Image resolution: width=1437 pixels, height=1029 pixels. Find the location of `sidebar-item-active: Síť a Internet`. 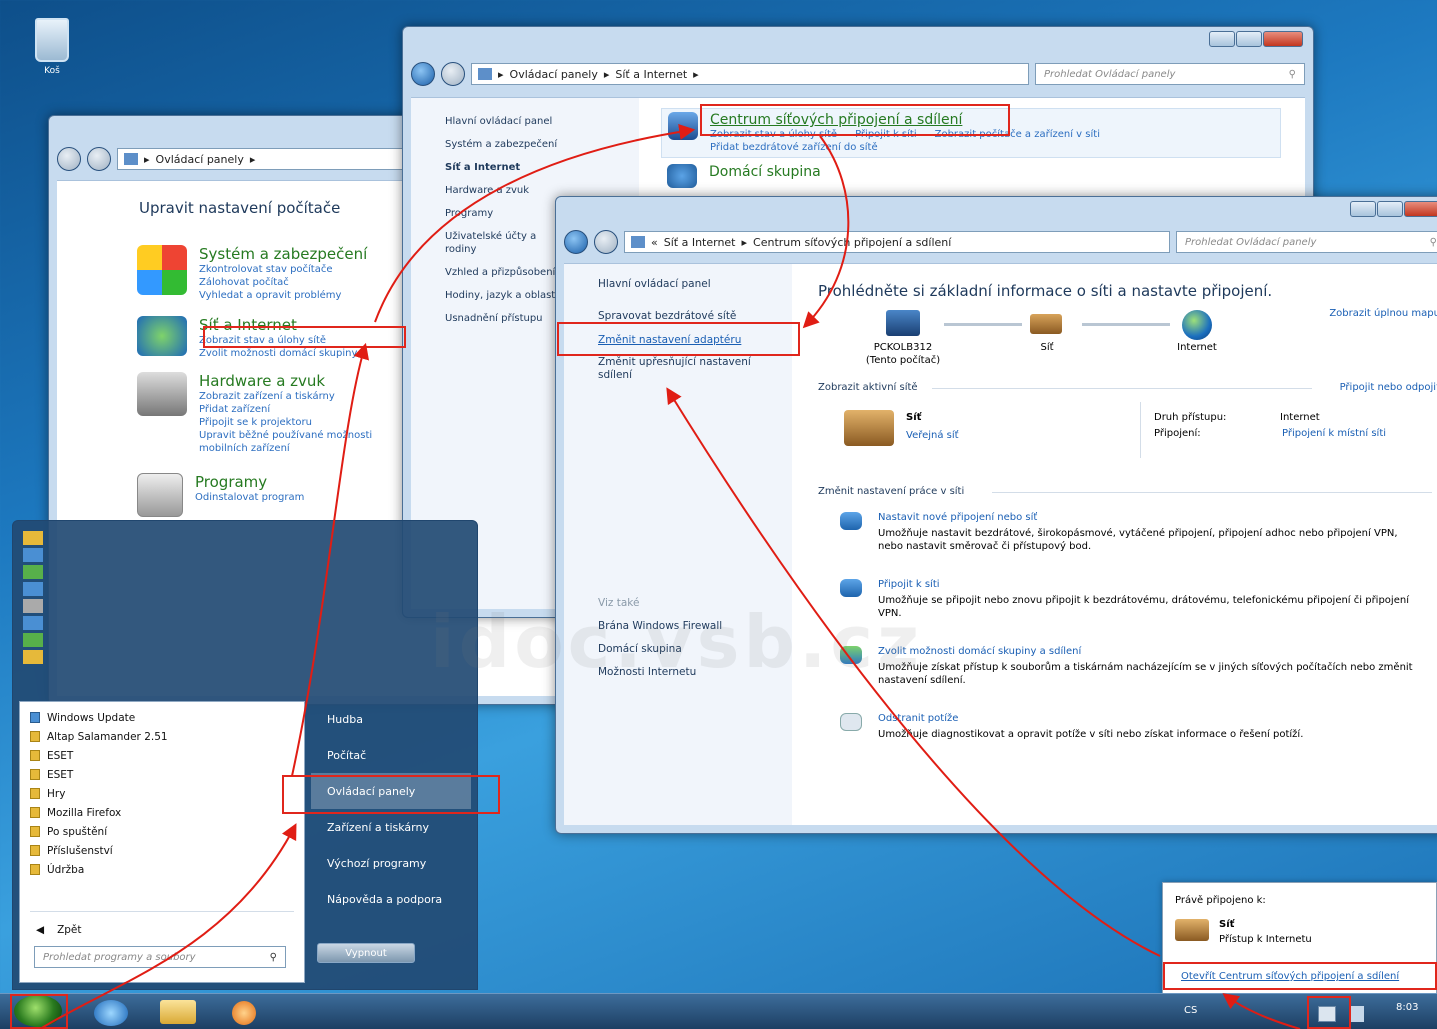

sidebar-item-active: Síť a Internet is located at coordinates (542, 167).